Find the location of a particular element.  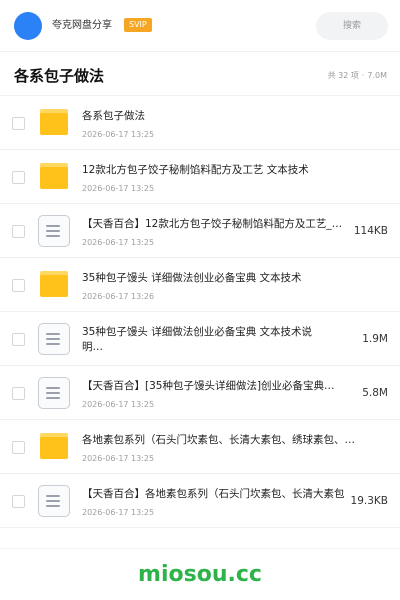

list-item: 35种包子馒头 详细做法创业必备宝典 文本技术 2026-06-17 13:26 is located at coordinates (200, 285).